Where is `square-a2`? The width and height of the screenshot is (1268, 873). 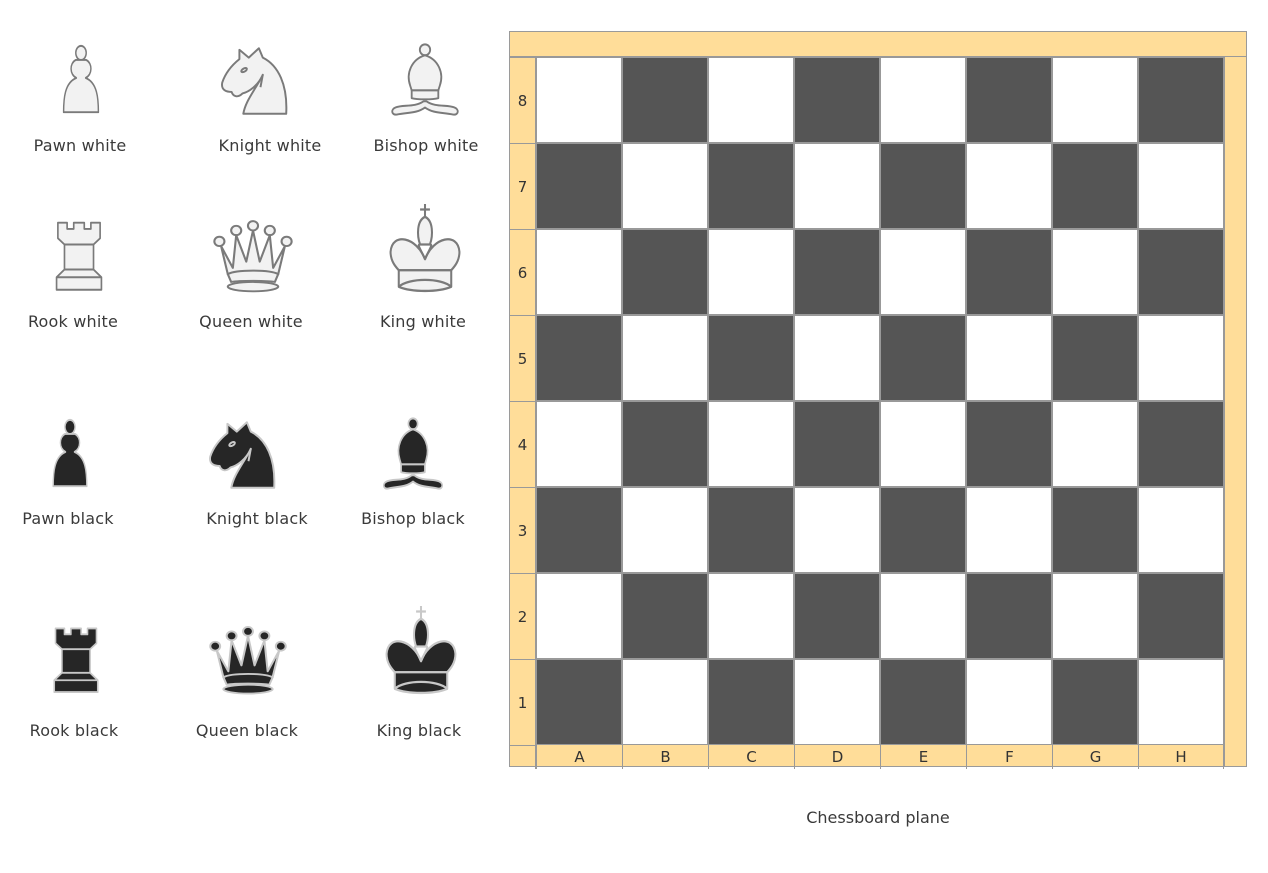
square-a2 is located at coordinates (579, 616).